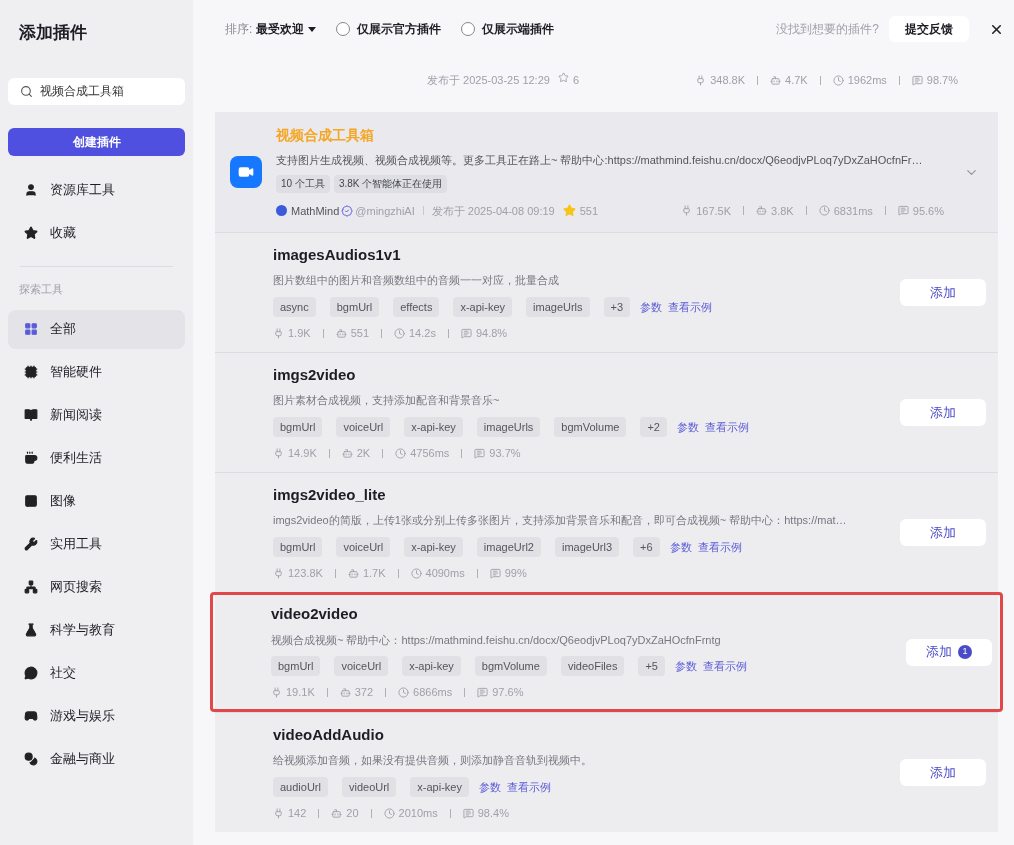  I want to click on sidebar-item: 资源库工具, so click(96, 189).